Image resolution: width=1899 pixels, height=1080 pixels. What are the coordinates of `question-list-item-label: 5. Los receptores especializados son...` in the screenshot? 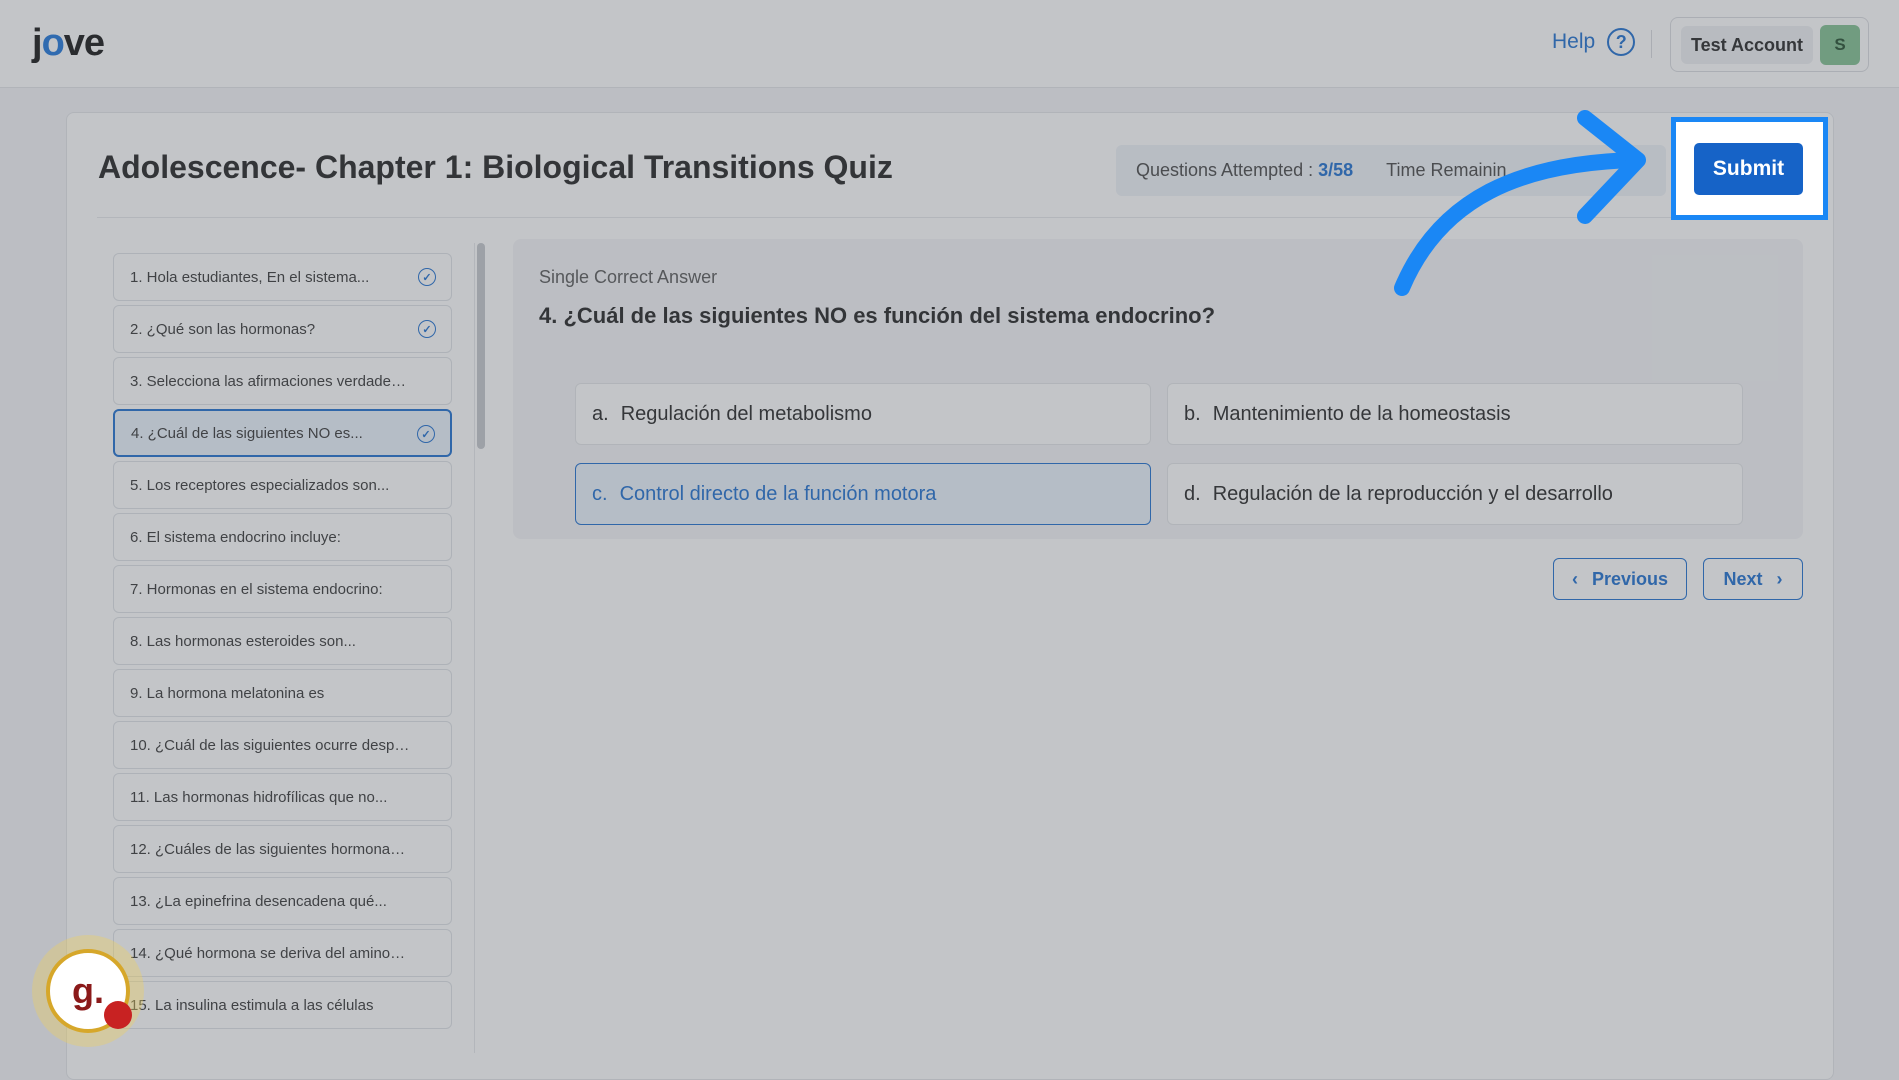 It's located at (260, 485).